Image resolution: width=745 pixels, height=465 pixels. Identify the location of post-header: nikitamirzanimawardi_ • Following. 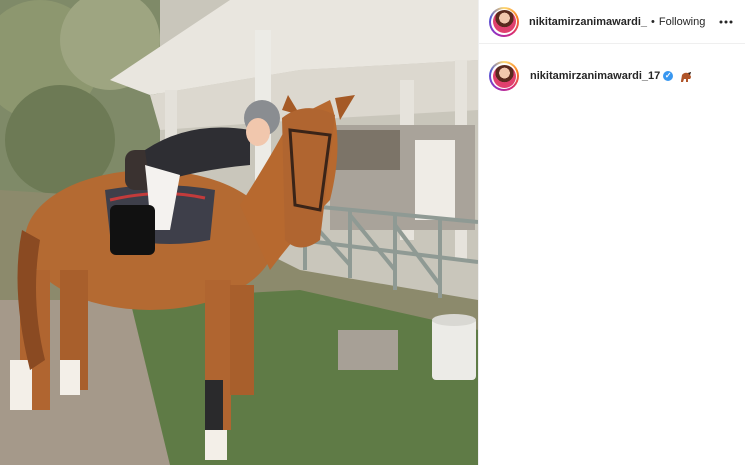
(612, 22).